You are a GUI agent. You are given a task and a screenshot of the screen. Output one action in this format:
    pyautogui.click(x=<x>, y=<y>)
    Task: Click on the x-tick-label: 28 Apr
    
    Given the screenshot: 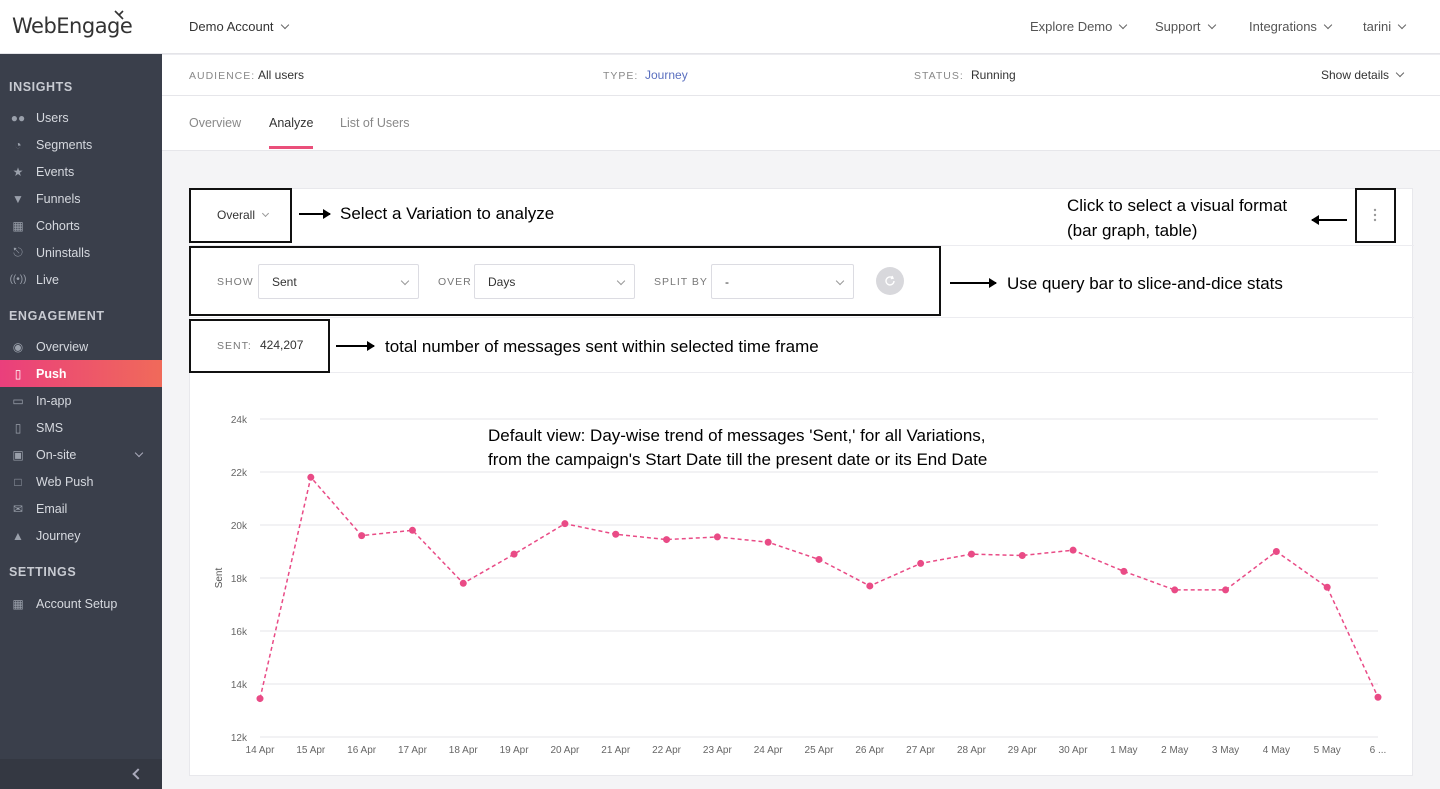 What is the action you would take?
    pyautogui.click(x=972, y=750)
    